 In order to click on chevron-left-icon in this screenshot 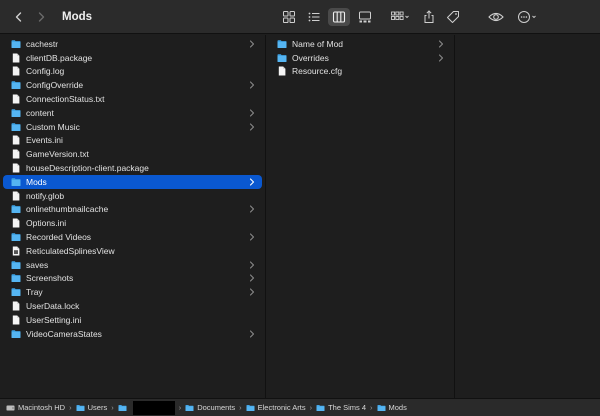, I will do `click(18, 16)`.